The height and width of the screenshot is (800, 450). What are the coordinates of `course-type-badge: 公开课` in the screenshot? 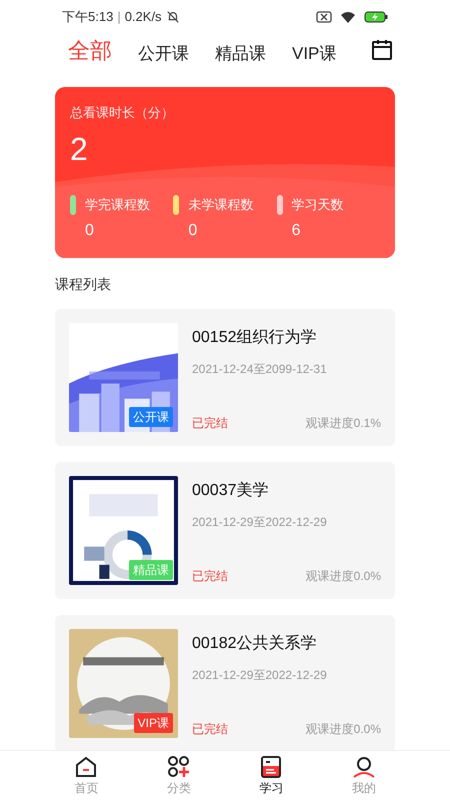 It's located at (151, 417).